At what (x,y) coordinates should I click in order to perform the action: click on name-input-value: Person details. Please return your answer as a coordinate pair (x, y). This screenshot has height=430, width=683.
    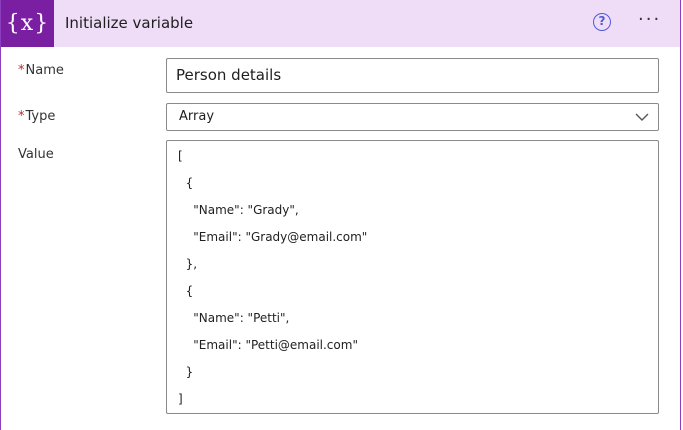
    Looking at the image, I should click on (229, 75).